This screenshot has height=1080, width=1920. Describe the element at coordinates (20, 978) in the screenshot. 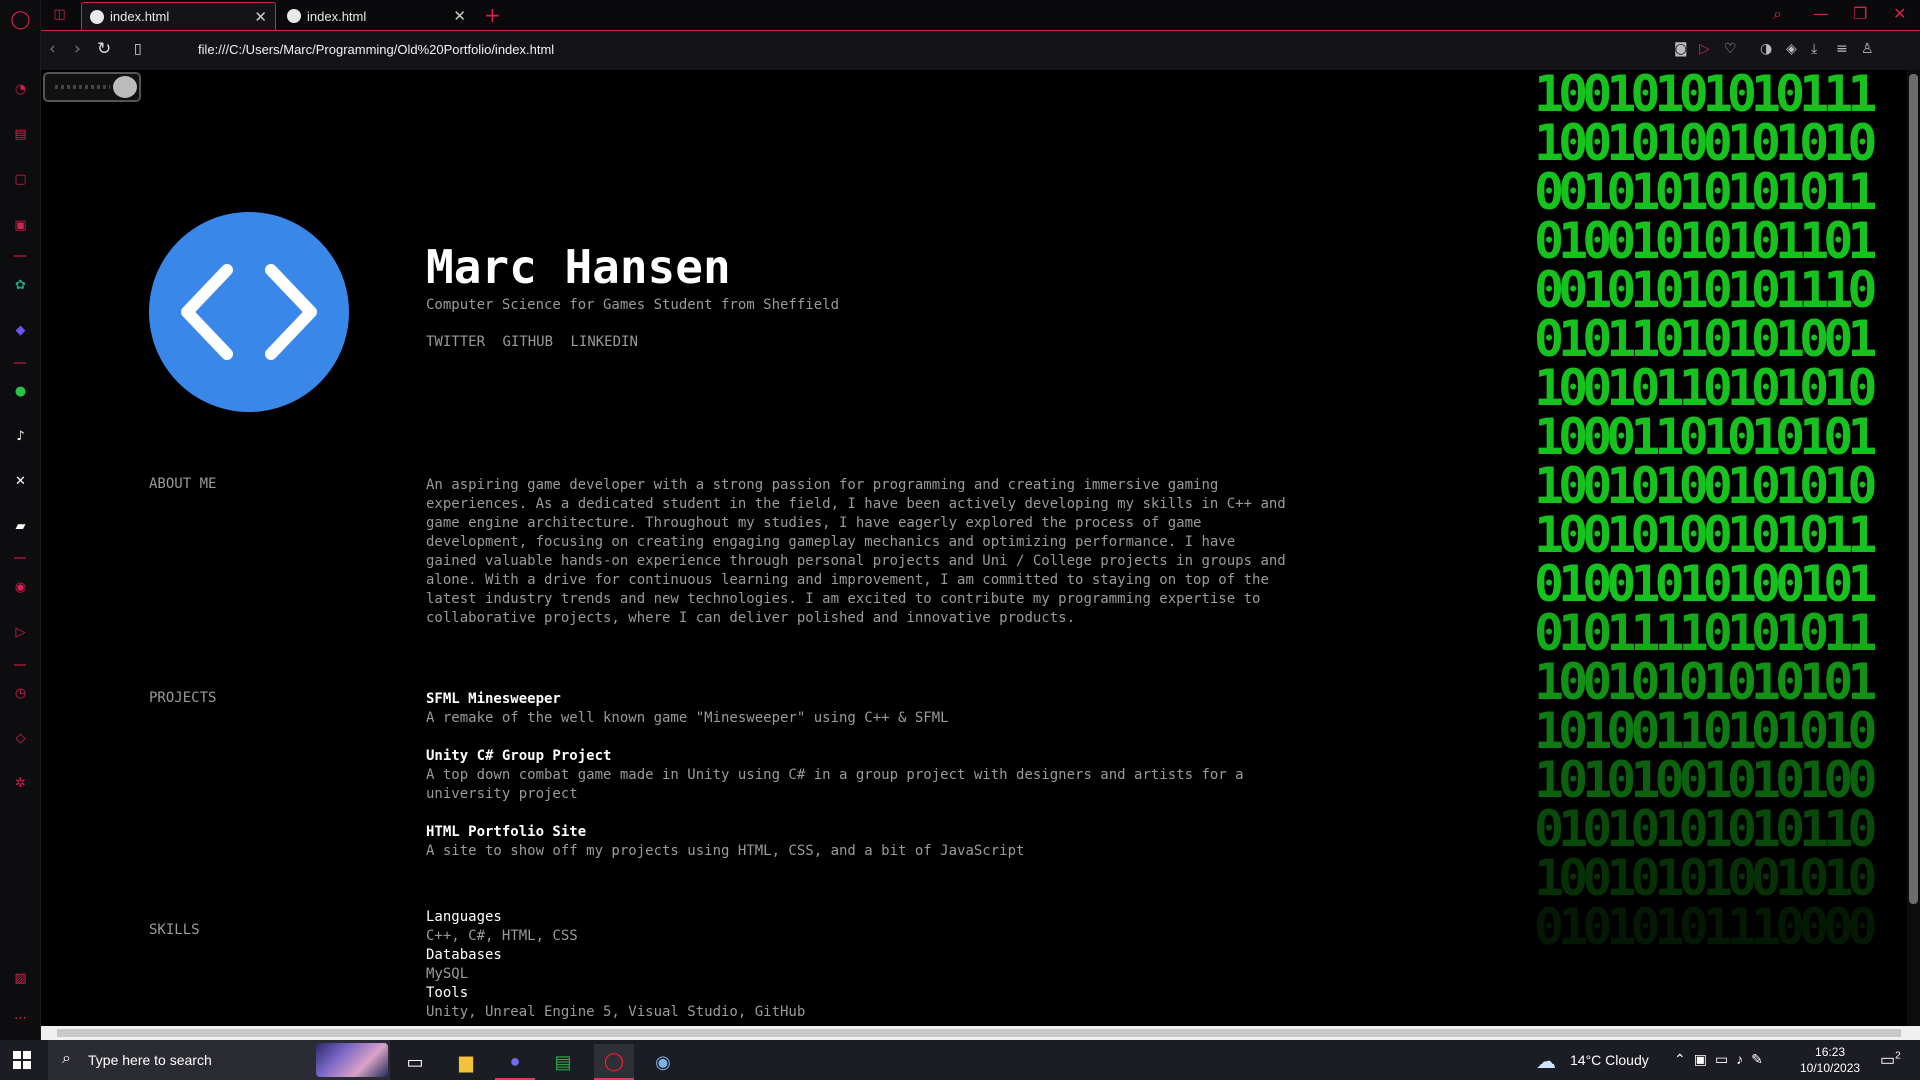

I see `wallpaper-icon: ▨` at that location.